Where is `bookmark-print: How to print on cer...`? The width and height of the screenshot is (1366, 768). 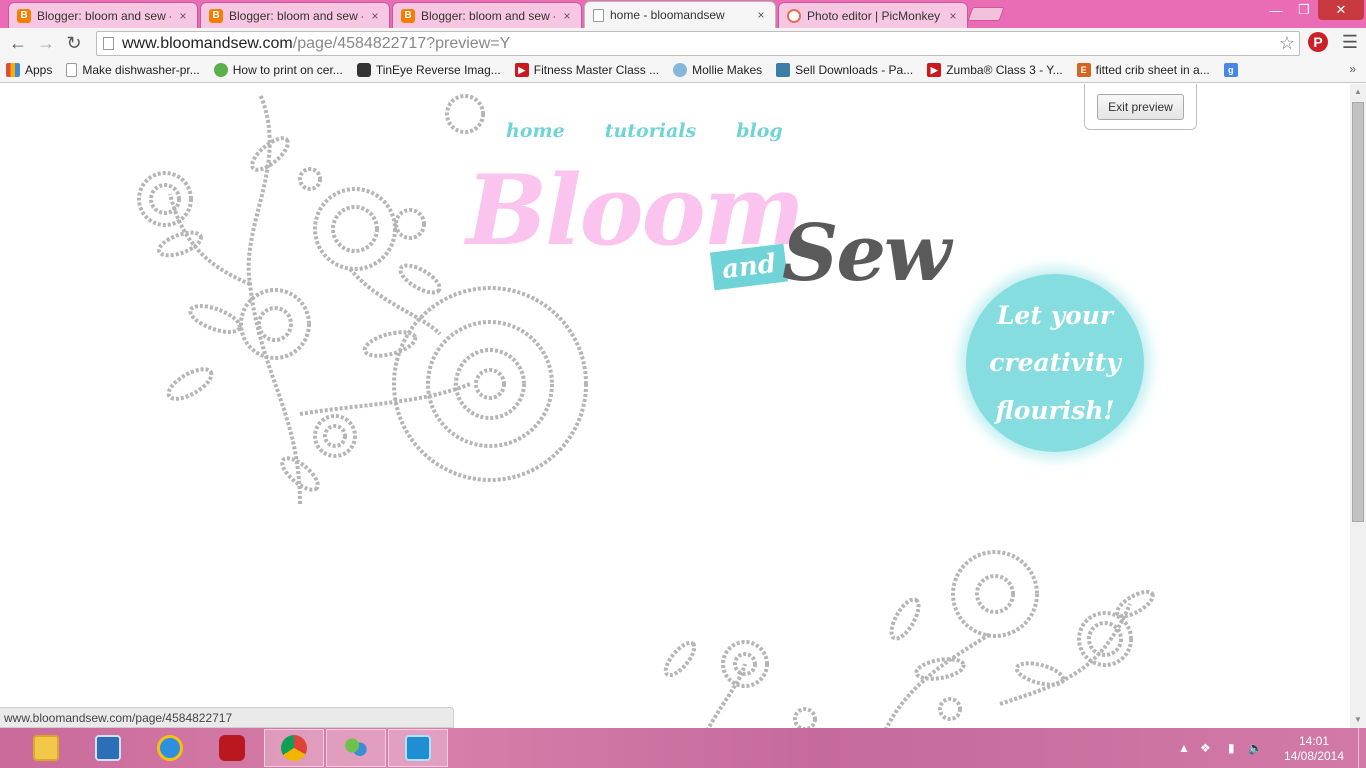
bookmark-print: How to print on cer... is located at coordinates (278, 70).